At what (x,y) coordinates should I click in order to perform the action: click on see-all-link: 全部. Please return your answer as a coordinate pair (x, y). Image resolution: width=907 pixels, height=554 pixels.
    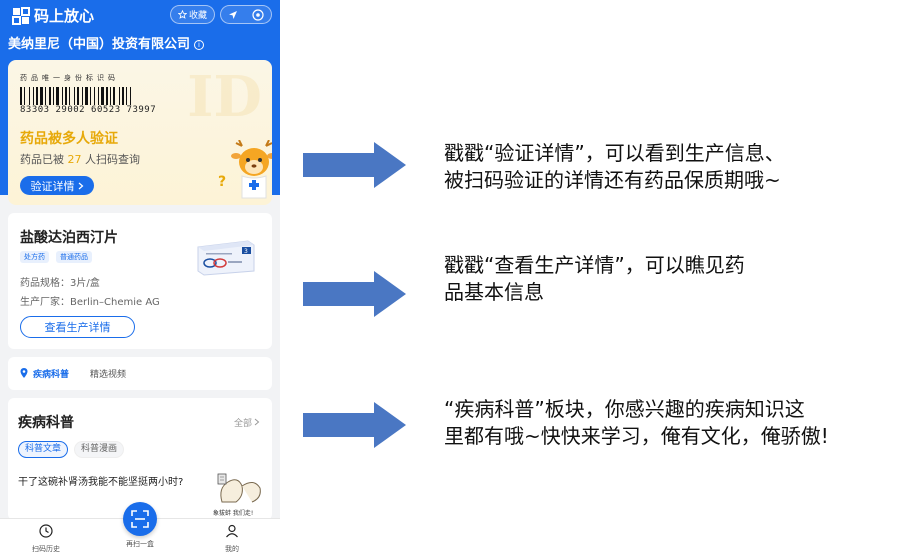
    Looking at the image, I should click on (247, 422).